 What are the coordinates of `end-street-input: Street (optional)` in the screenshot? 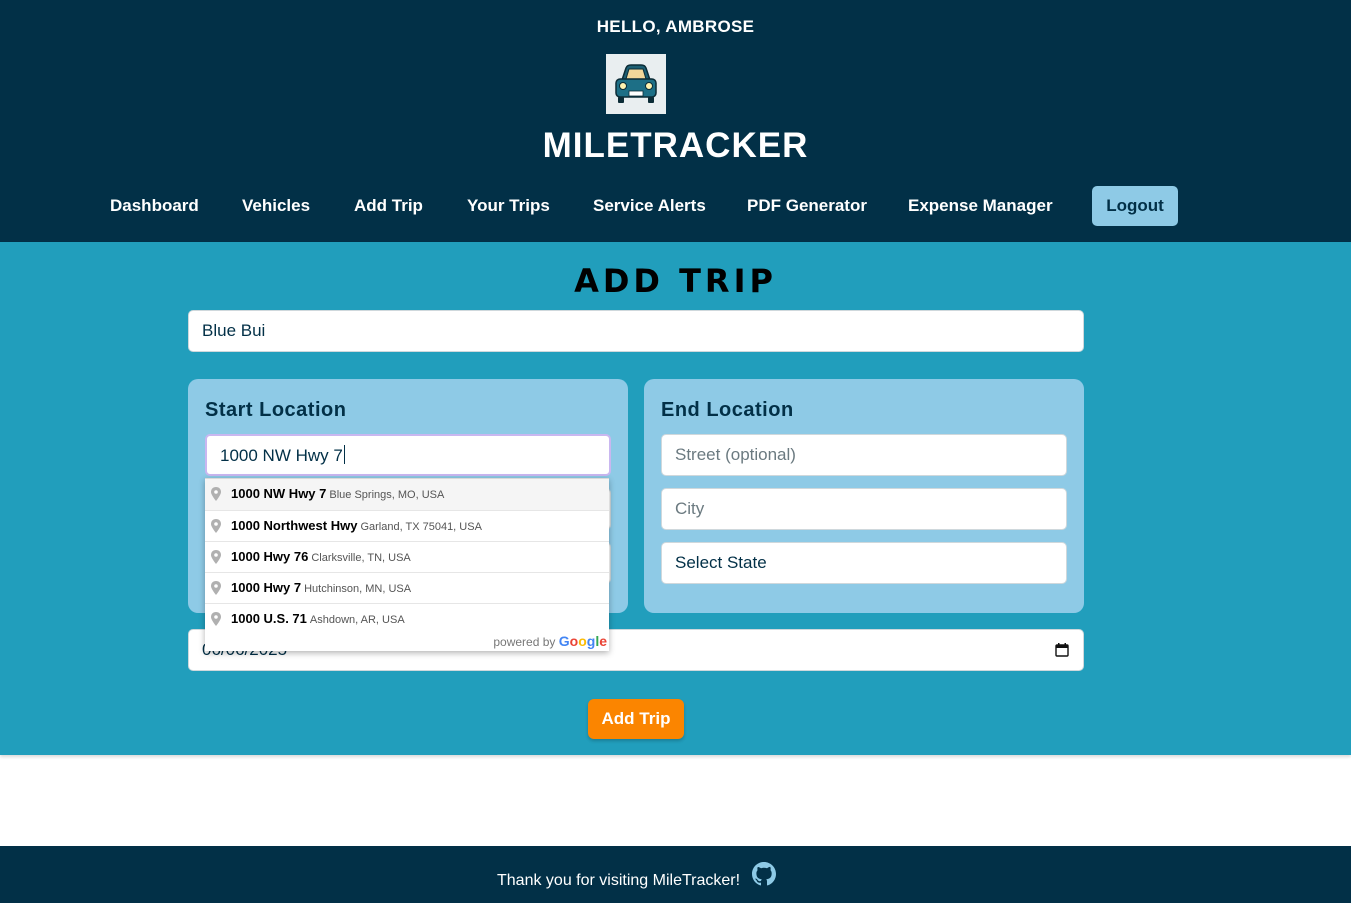 It's located at (864, 455).